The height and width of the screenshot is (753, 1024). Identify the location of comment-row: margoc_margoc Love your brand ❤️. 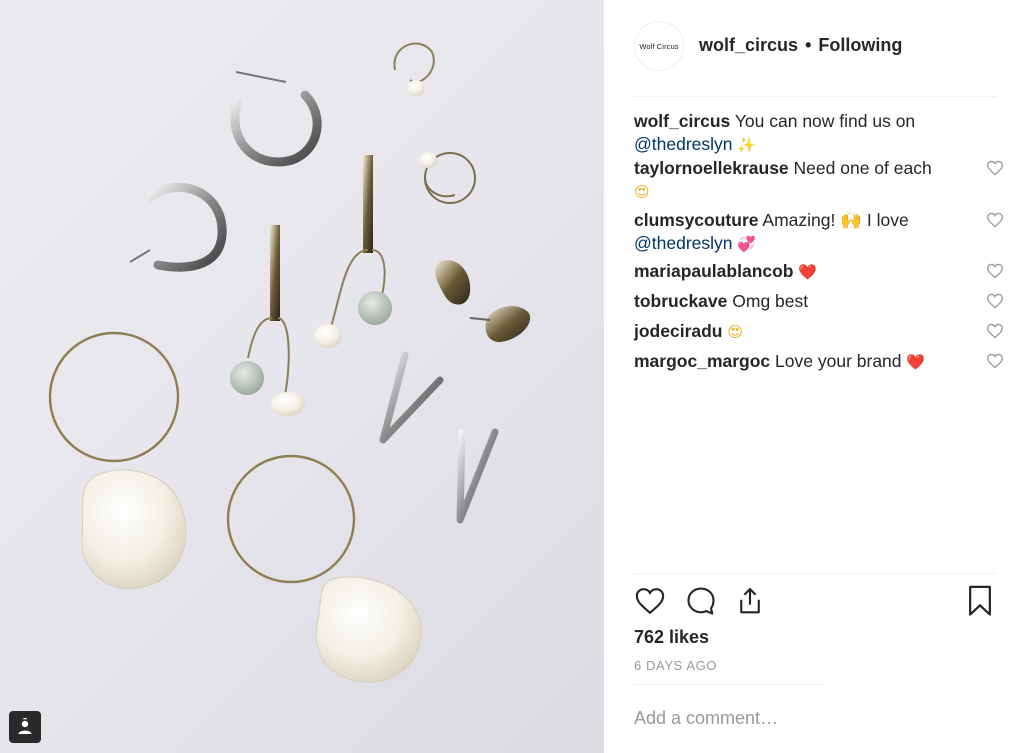
(819, 365).